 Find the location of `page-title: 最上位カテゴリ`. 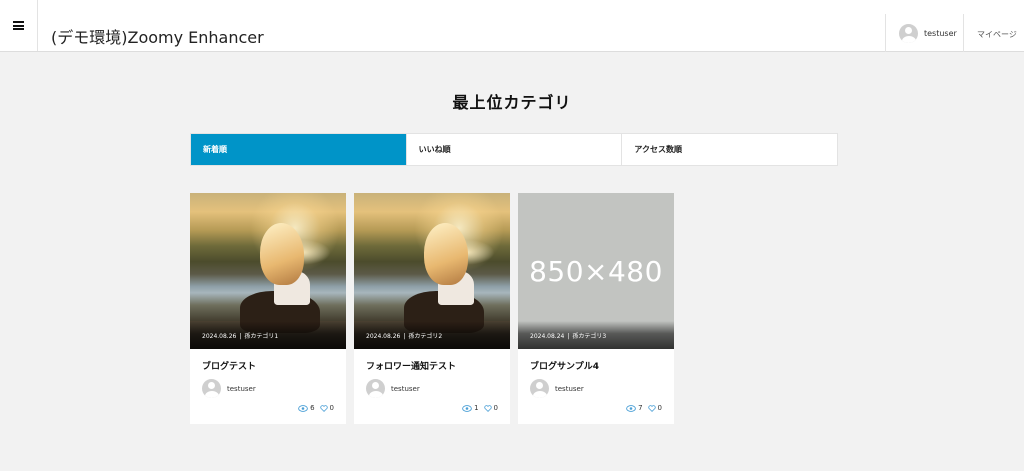

page-title: 最上位カテゴリ is located at coordinates (512, 102).